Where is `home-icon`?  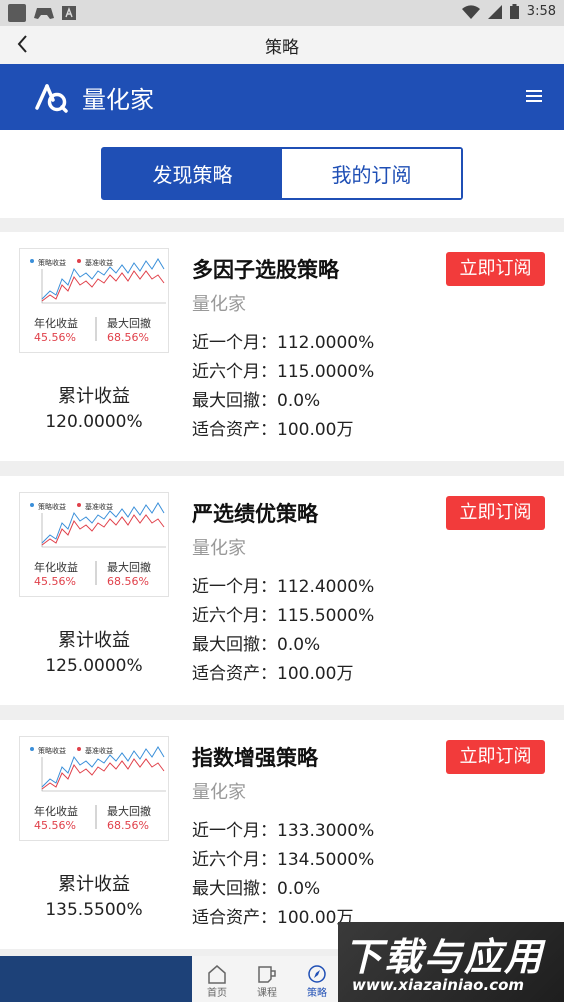 home-icon is located at coordinates (217, 974).